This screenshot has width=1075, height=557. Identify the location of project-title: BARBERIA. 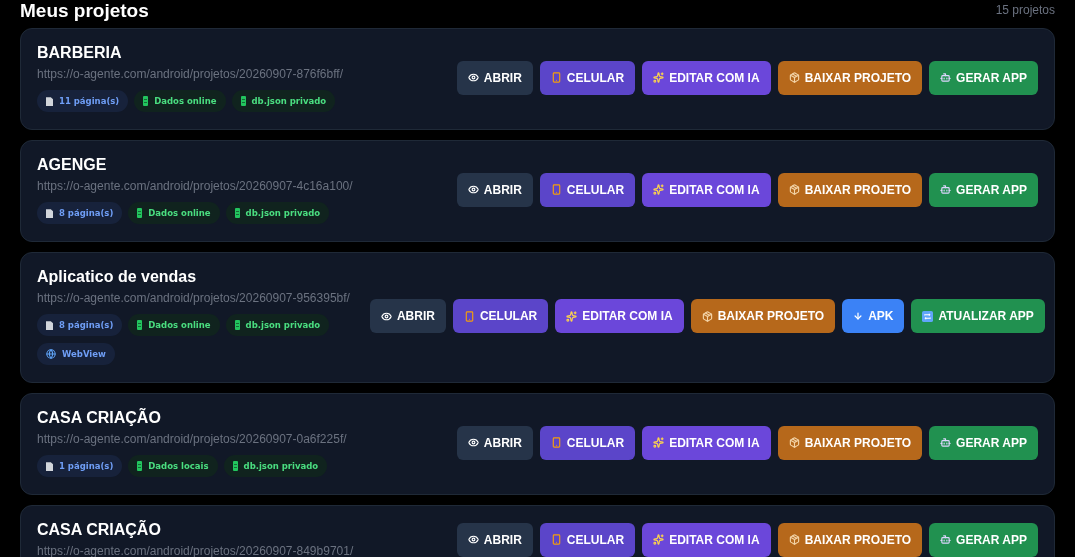
(80, 53).